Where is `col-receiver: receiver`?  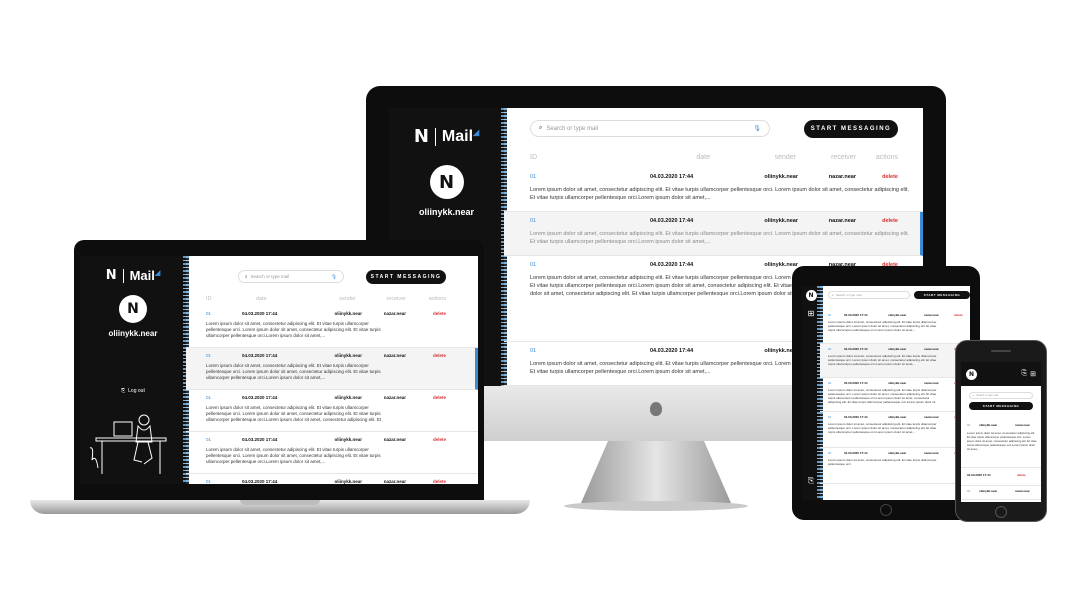 col-receiver: receiver is located at coordinates (396, 299).